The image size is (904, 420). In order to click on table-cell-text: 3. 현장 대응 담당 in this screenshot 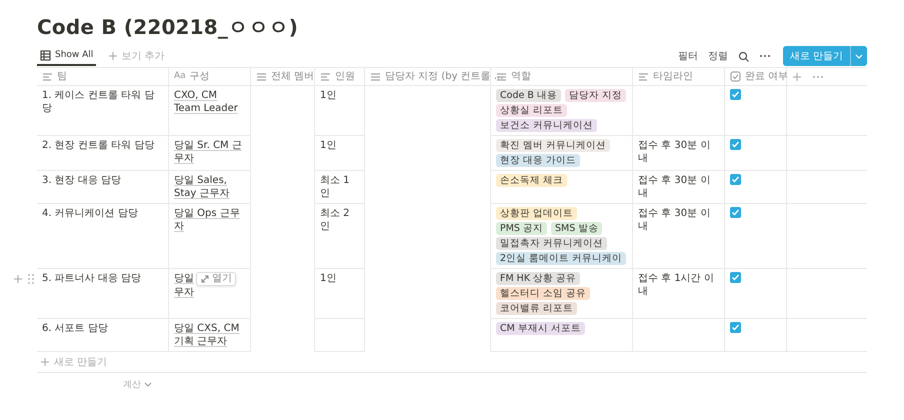, I will do `click(82, 180)`.